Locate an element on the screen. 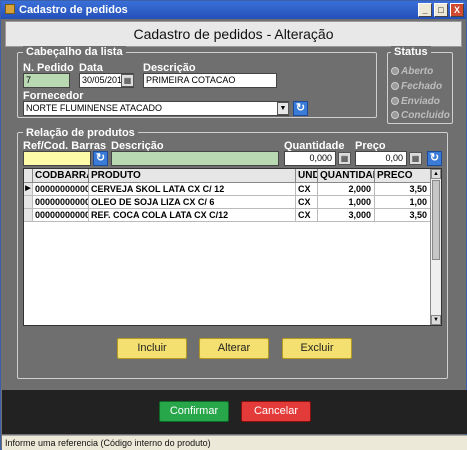 The width and height of the screenshot is (467, 450). alterar-button: Alterar is located at coordinates (234, 348).